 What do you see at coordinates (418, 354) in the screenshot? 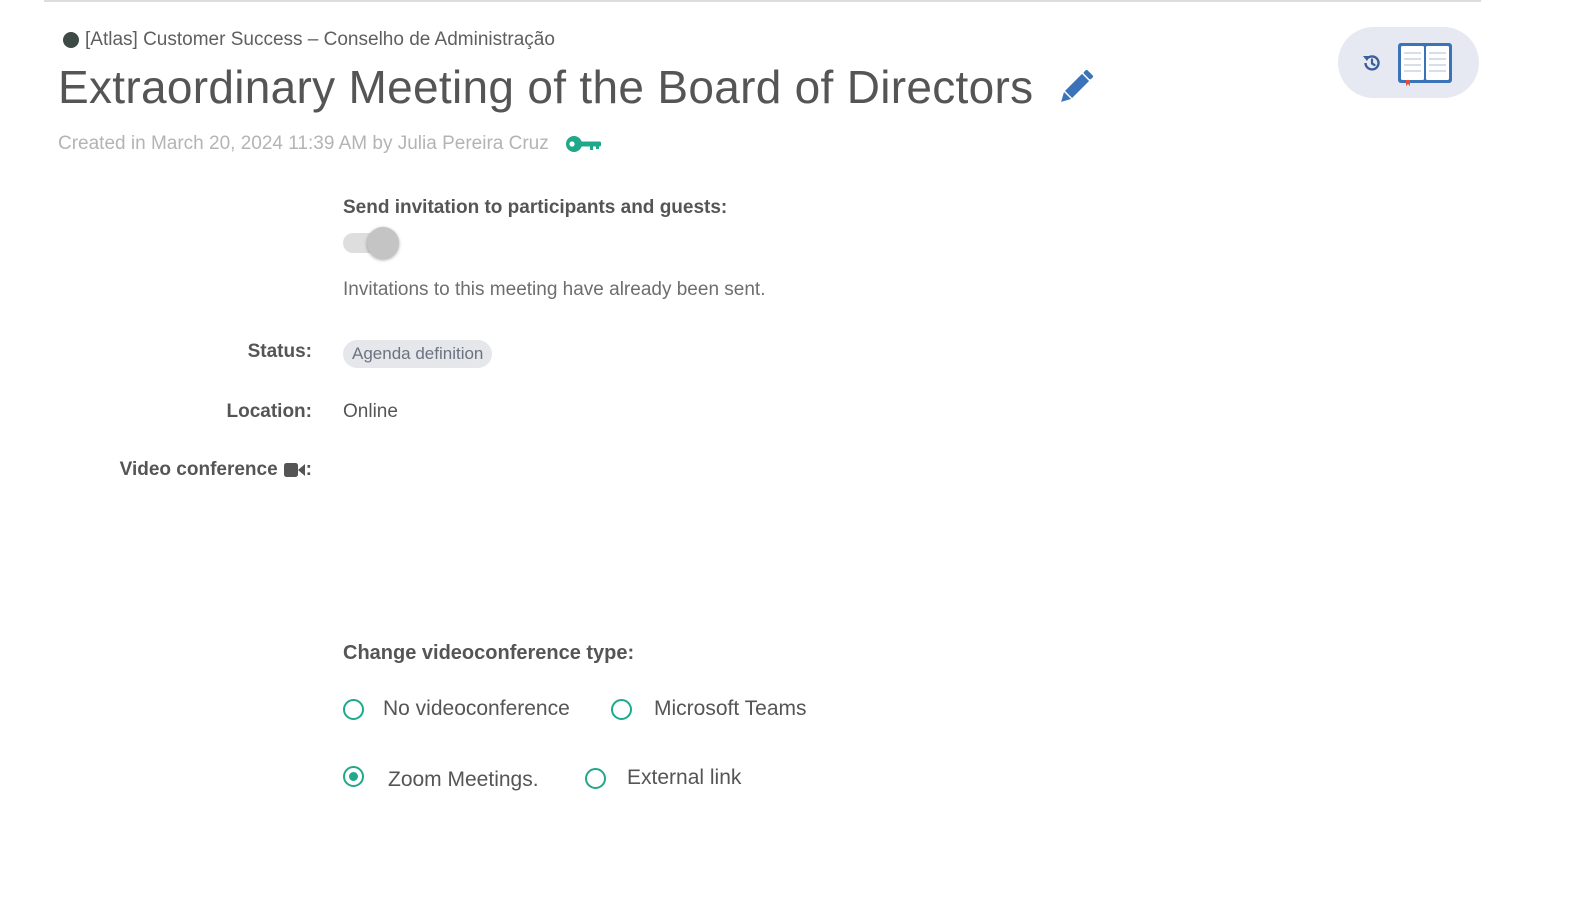
I see `status-badge: Agenda definition` at bounding box center [418, 354].